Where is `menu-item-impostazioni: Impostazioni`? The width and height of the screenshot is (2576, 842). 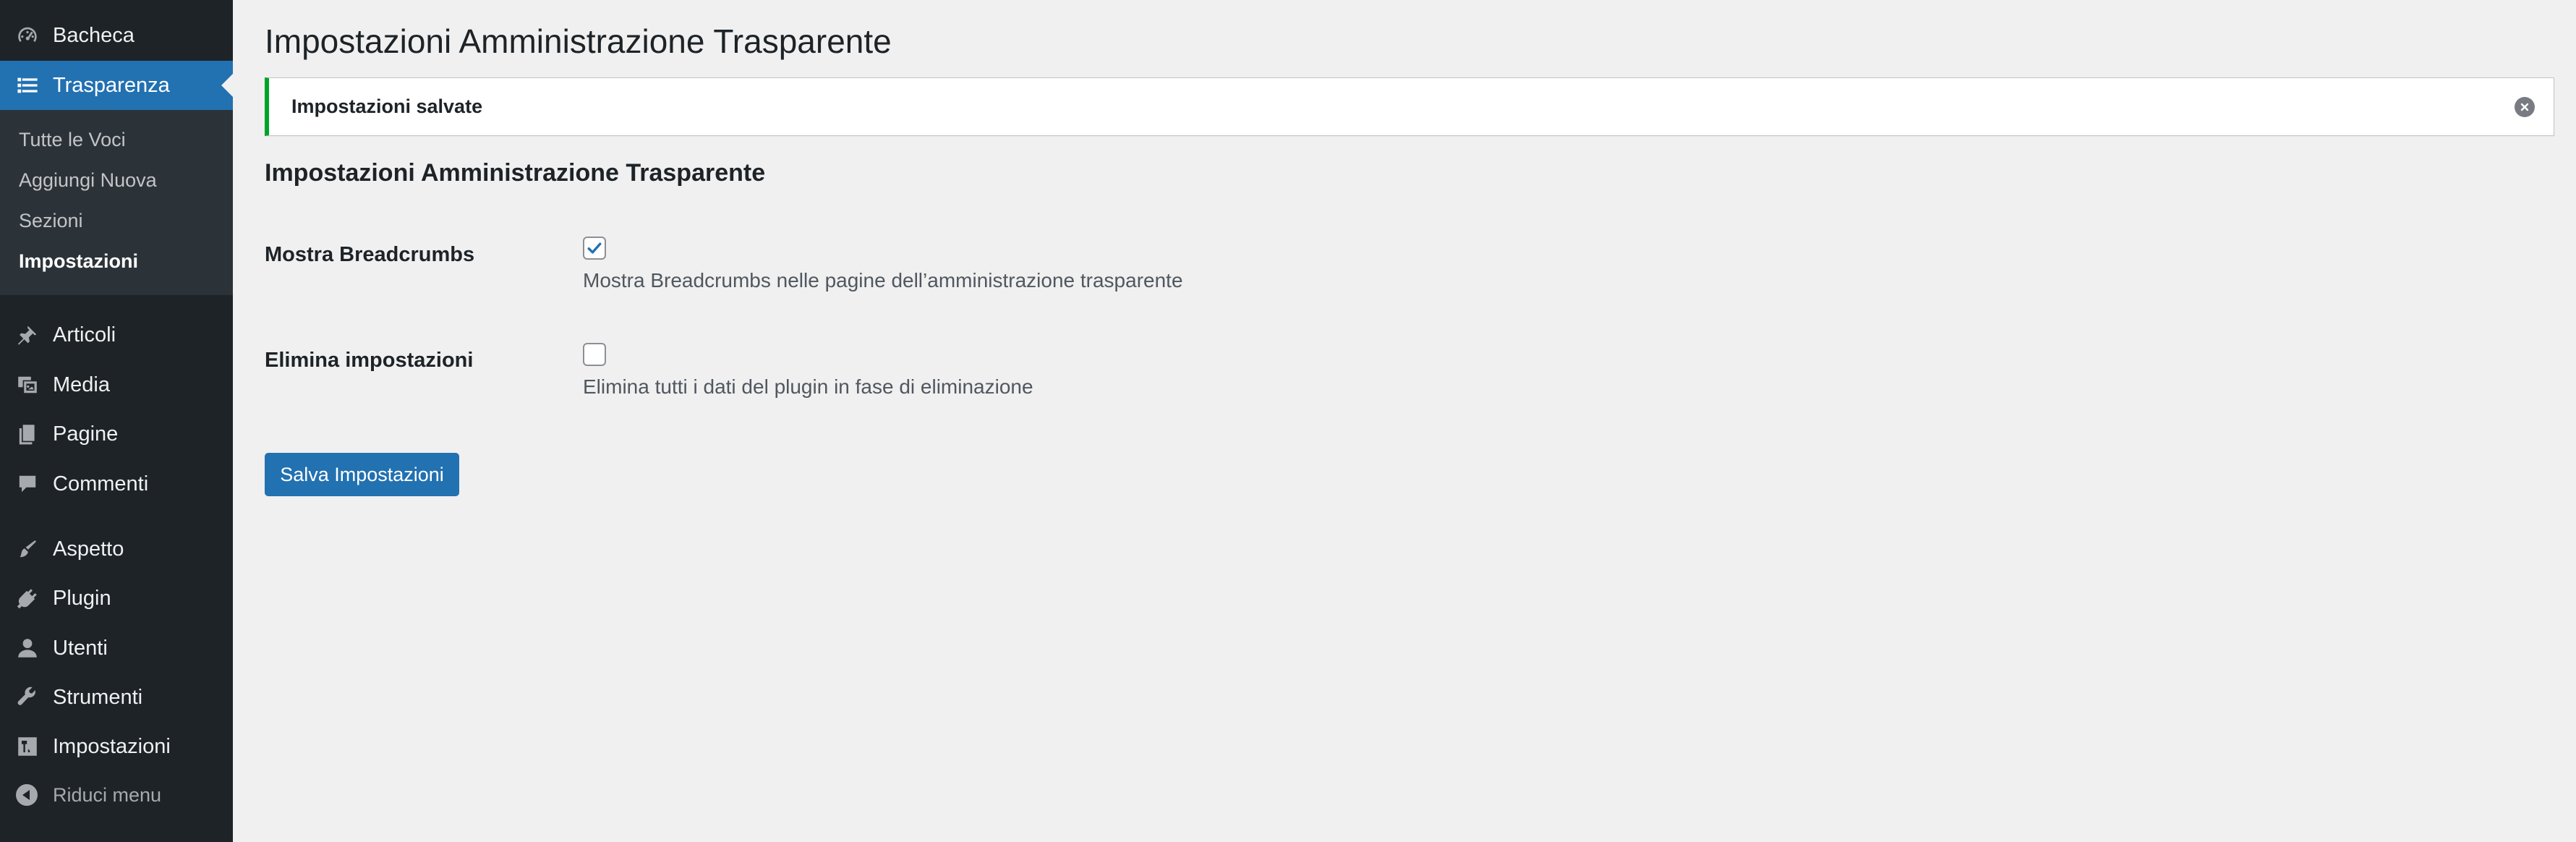
menu-item-impostazioni: Impostazioni is located at coordinates (116, 746).